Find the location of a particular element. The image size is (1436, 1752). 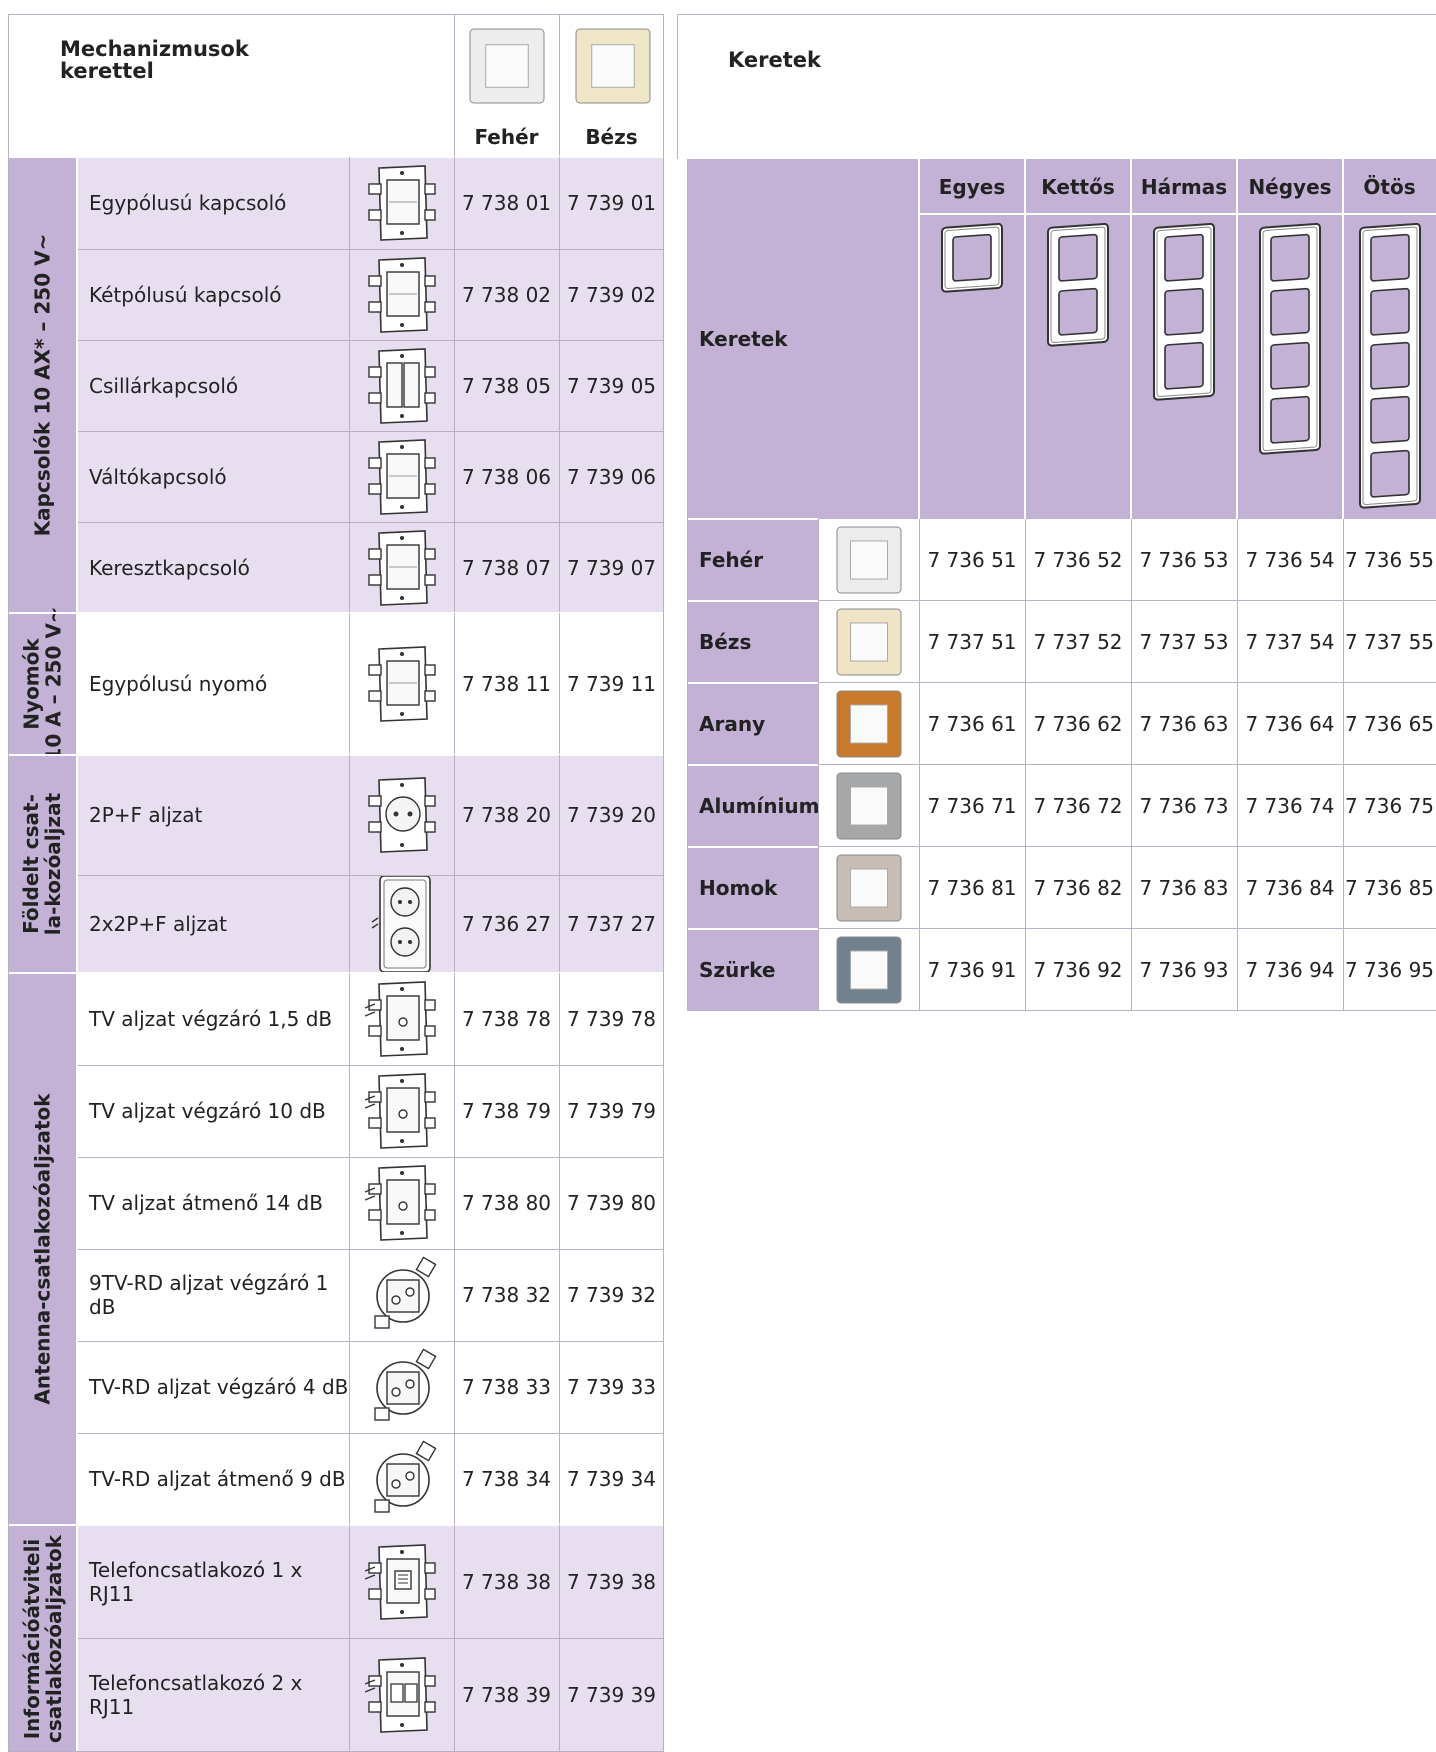

frame-code: 7 736 95 is located at coordinates (1389, 970).